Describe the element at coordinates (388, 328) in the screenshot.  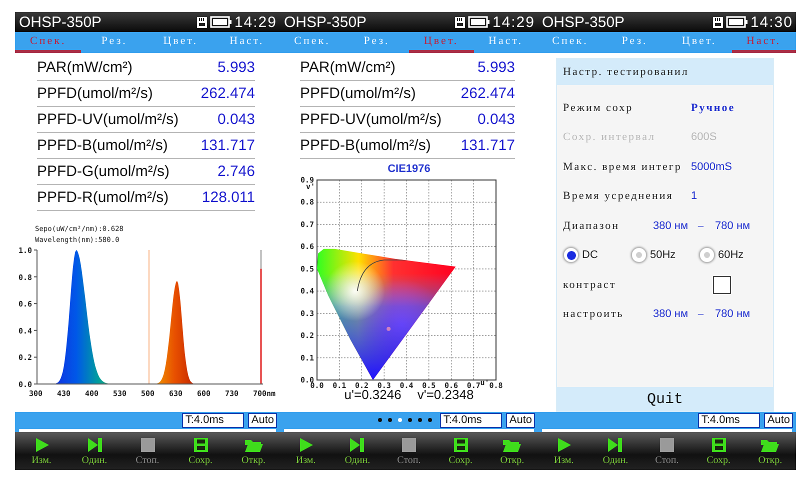
I see `data-point` at that location.